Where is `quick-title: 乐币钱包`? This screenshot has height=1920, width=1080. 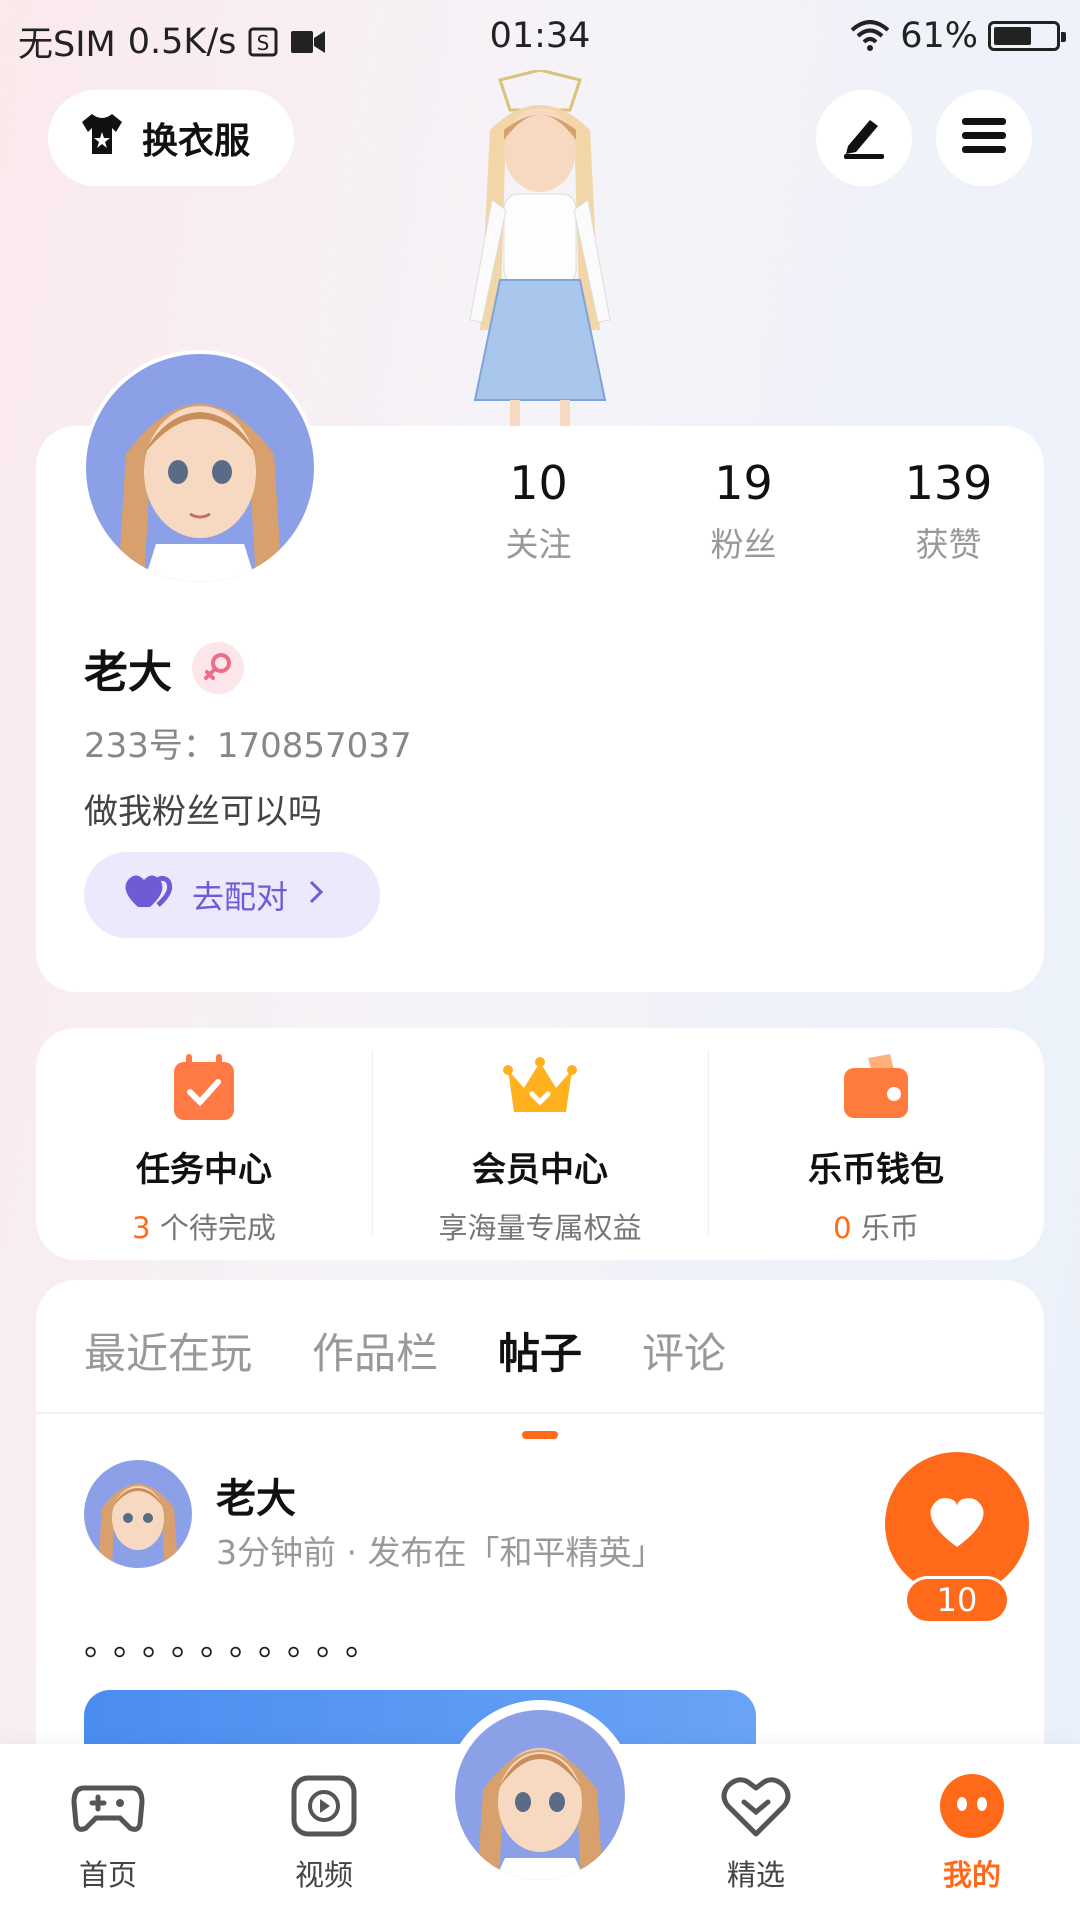
quick-title: 乐币钱包 is located at coordinates (876, 1170).